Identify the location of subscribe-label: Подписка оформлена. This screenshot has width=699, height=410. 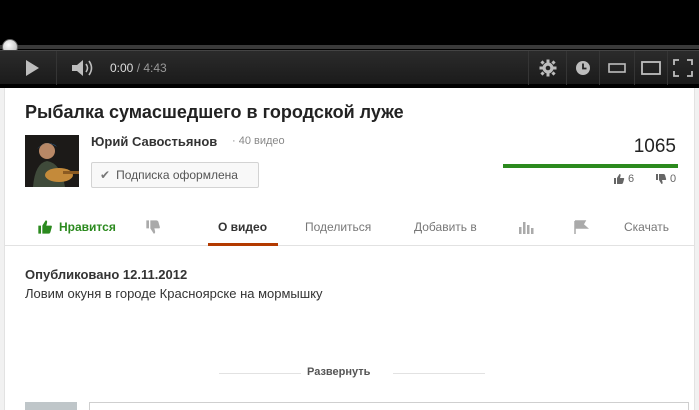
(177, 175).